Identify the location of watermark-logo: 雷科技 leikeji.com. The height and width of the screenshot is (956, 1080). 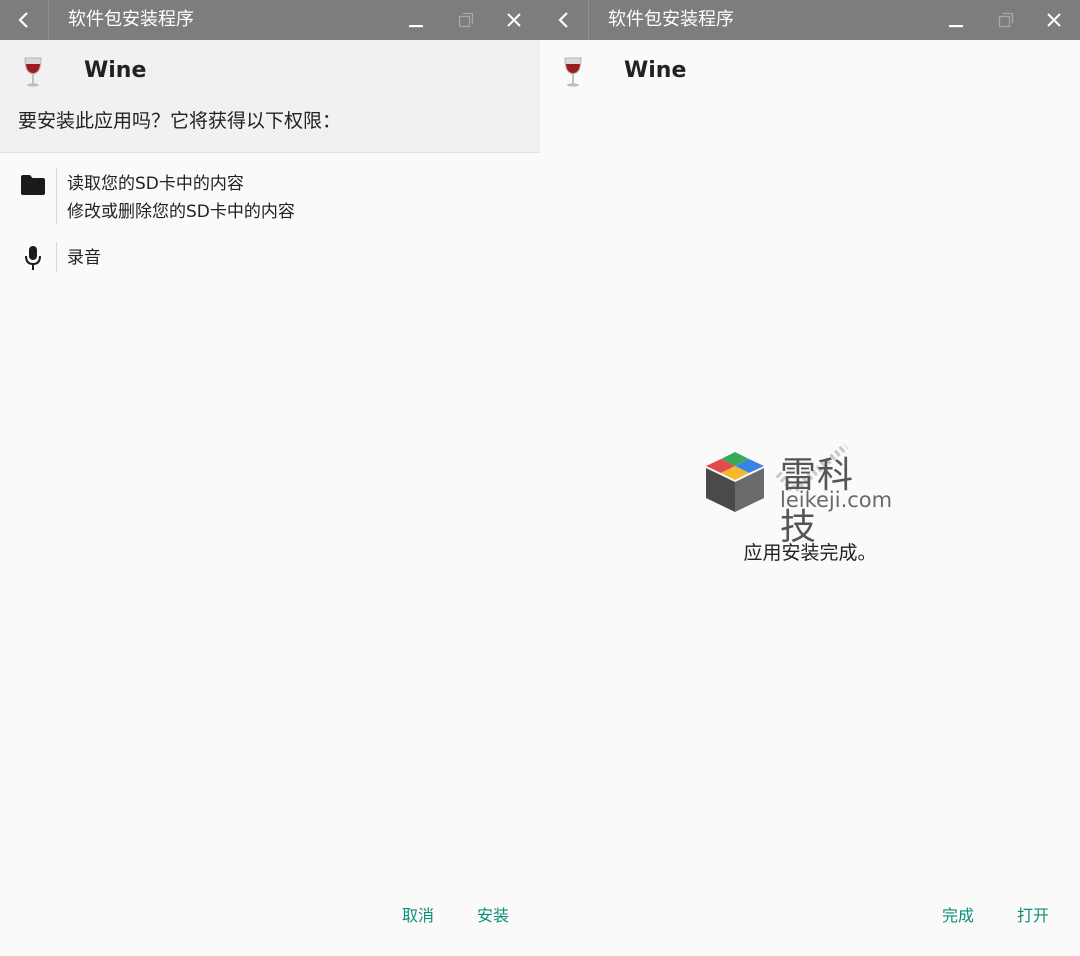
(796, 495).